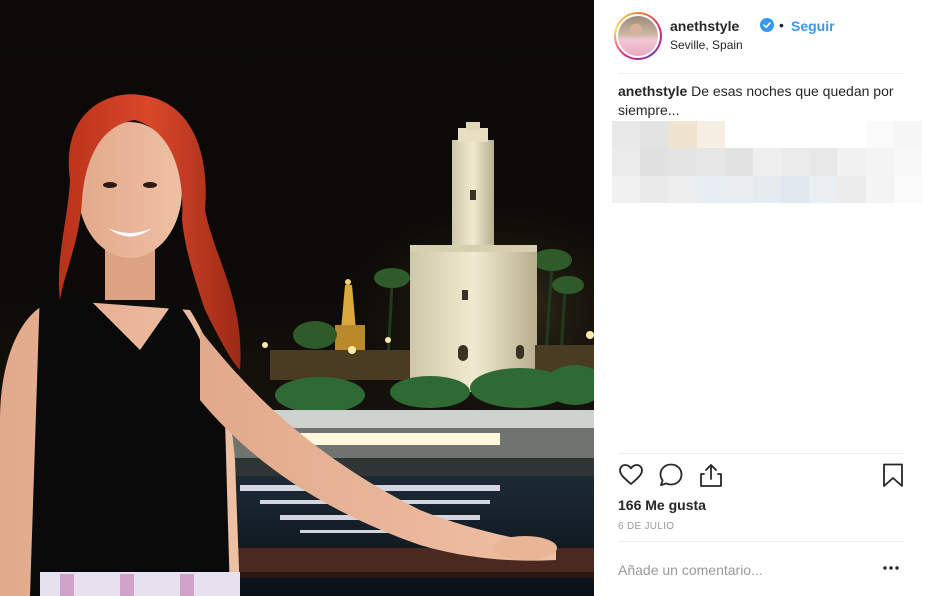 The height and width of the screenshot is (596, 928). Describe the element at coordinates (652, 91) in the screenshot. I see `caption-username-link: anethstyle` at that location.